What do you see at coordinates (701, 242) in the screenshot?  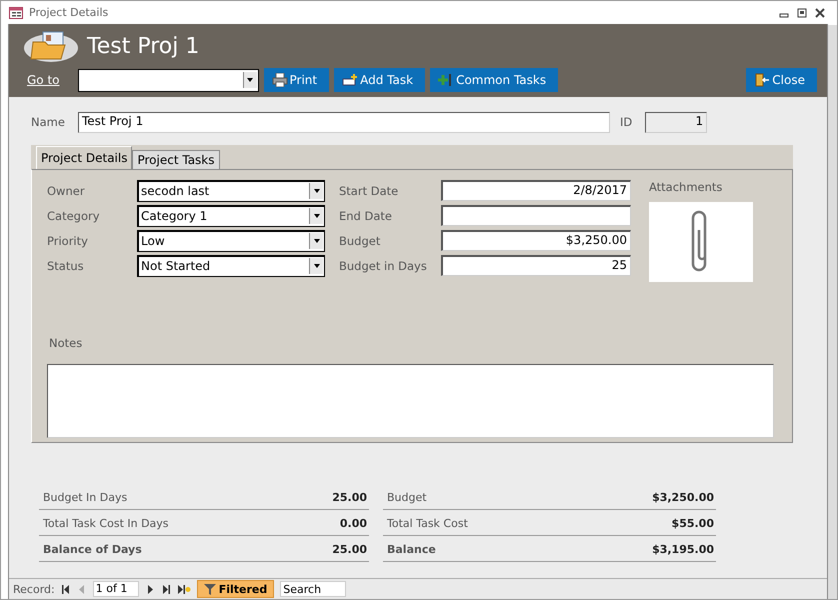 I see `attachment-field` at bounding box center [701, 242].